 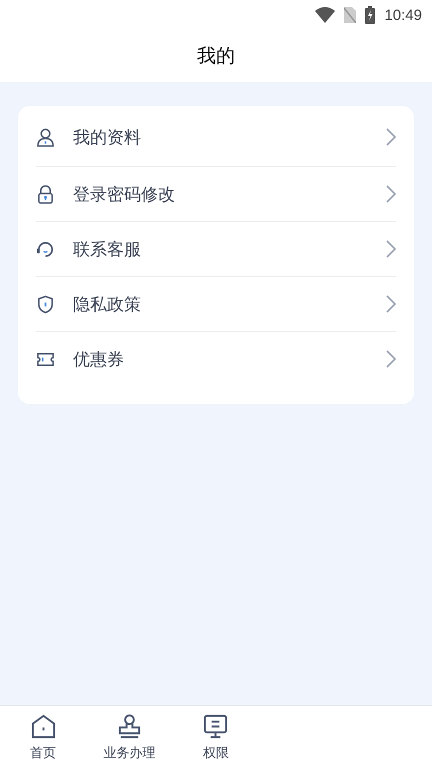 I want to click on battery-charging-icon, so click(x=370, y=15).